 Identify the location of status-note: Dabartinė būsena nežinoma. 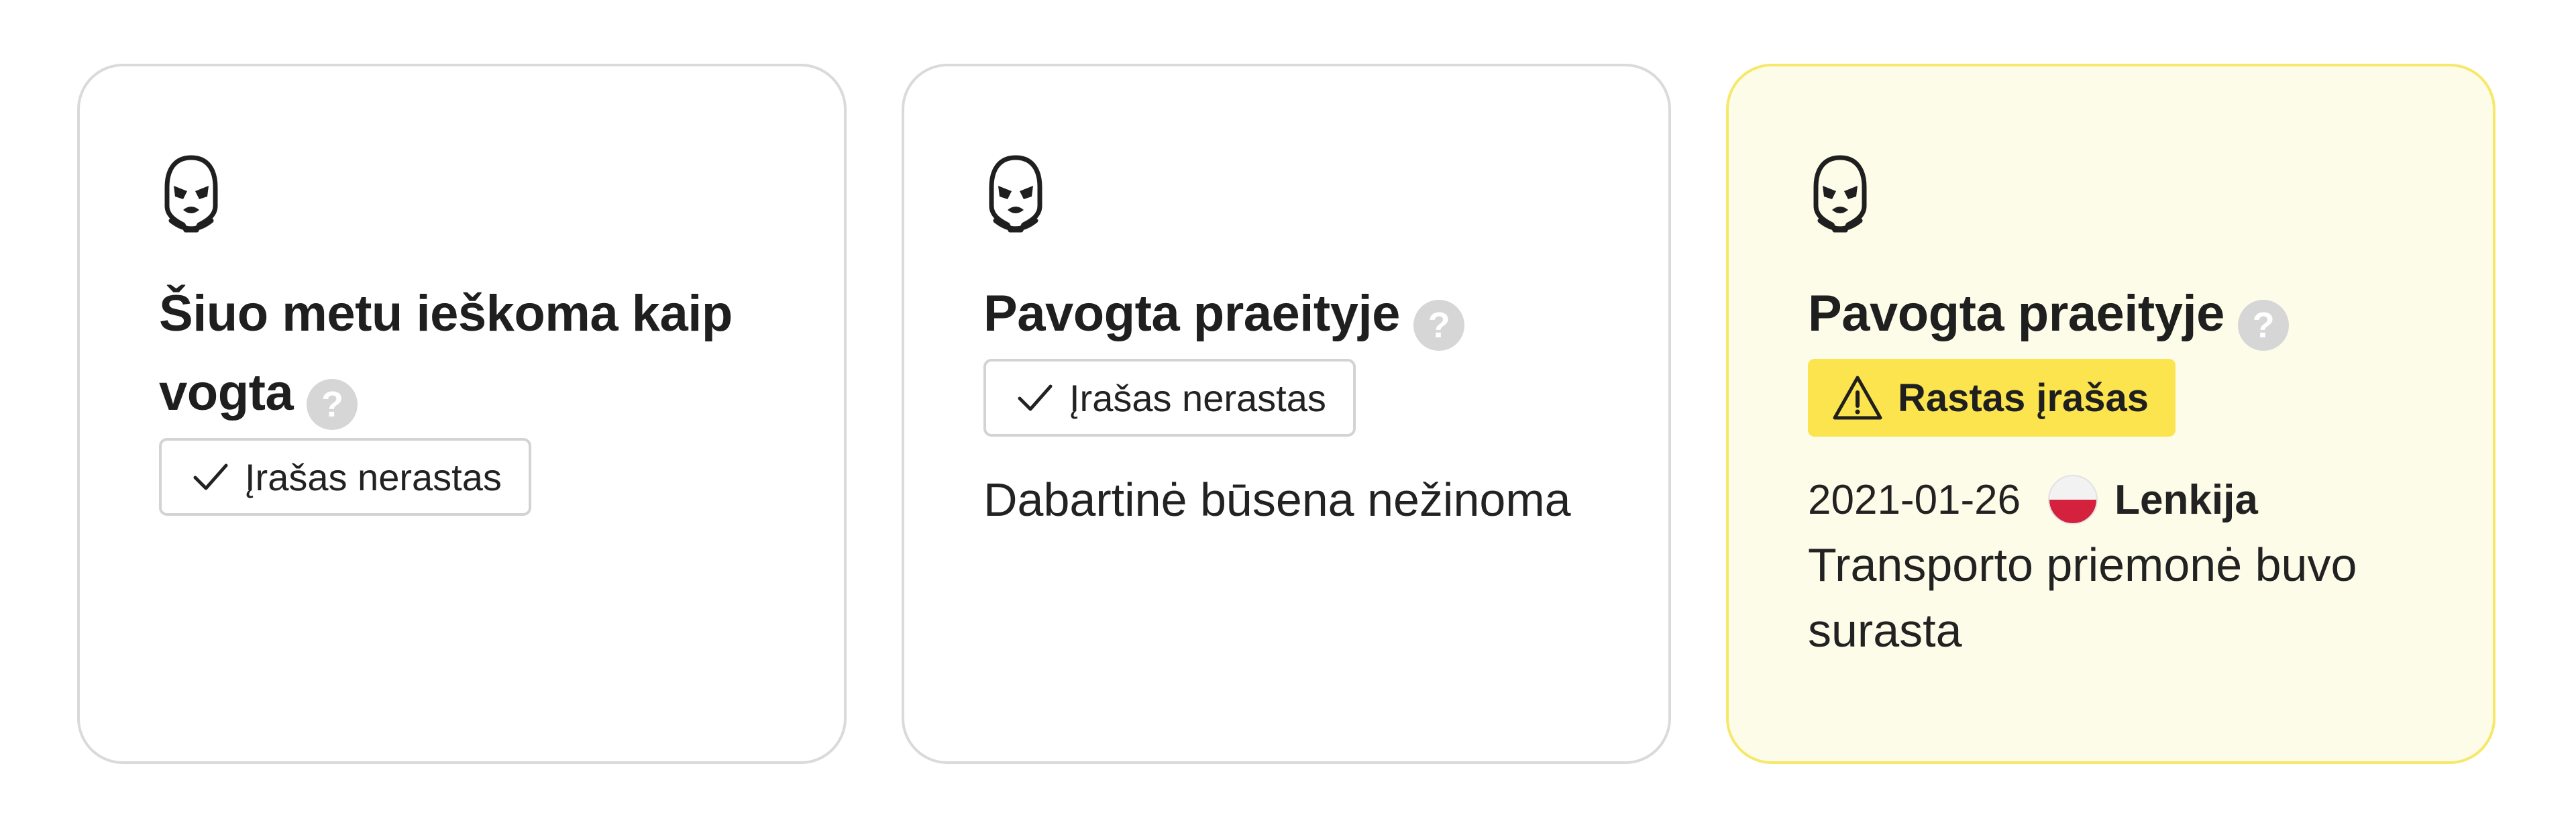
(1277, 500).